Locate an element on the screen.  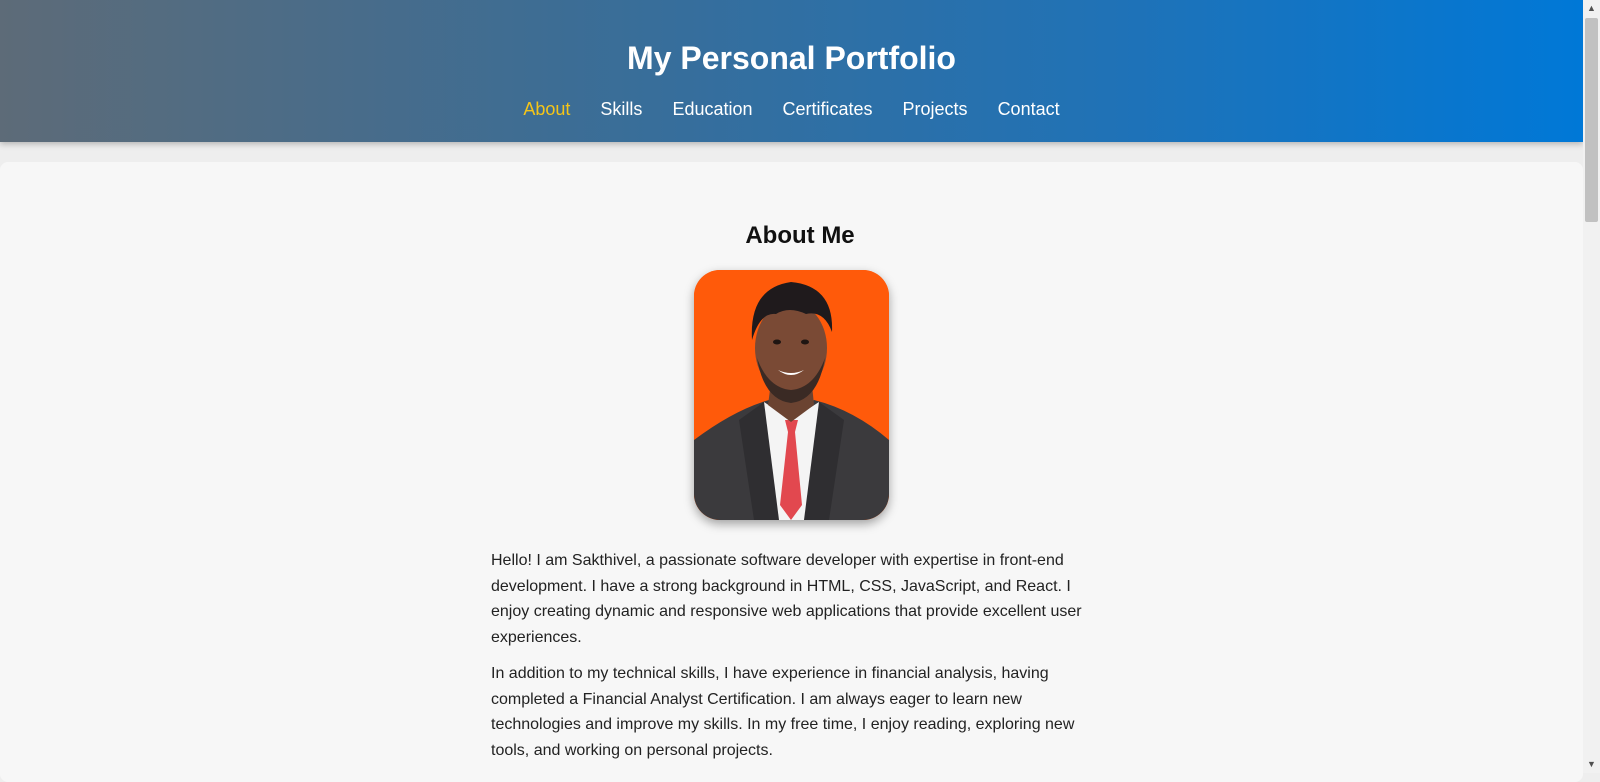
nav-link-certificates: Certificates is located at coordinates (828, 109).